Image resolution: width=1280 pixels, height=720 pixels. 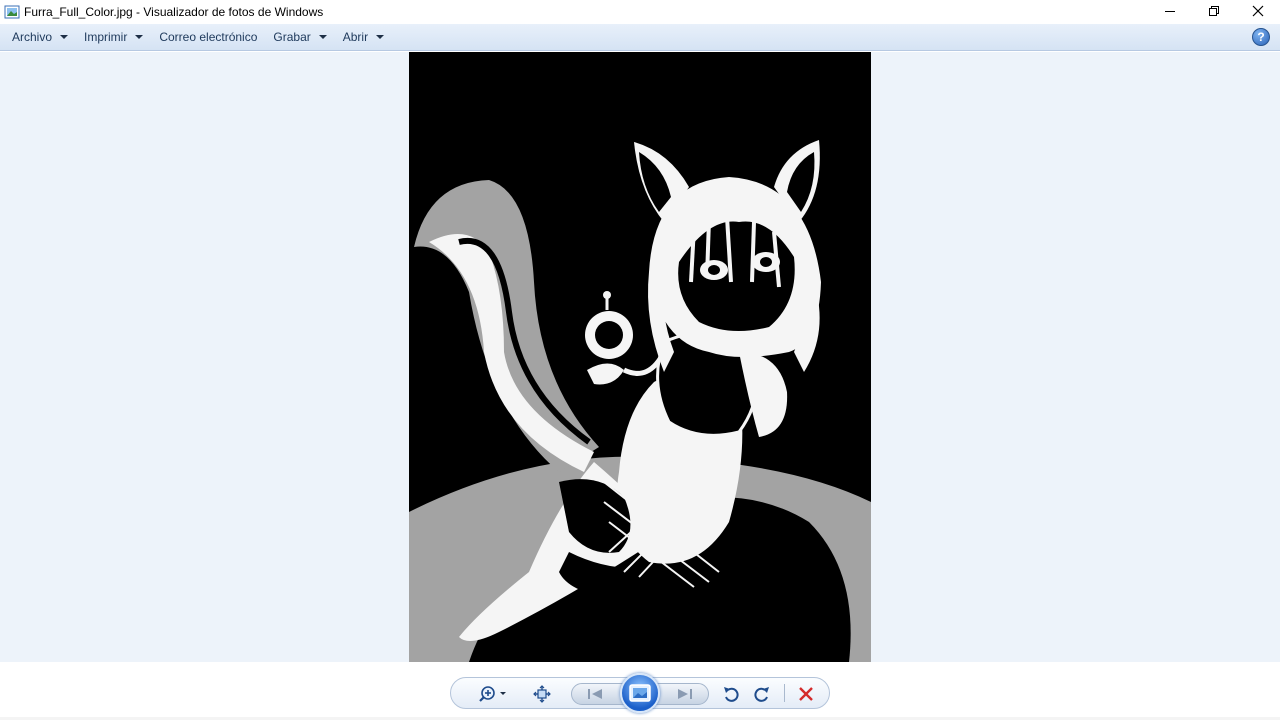 What do you see at coordinates (32, 37) in the screenshot?
I see `menu-label: Archivo` at bounding box center [32, 37].